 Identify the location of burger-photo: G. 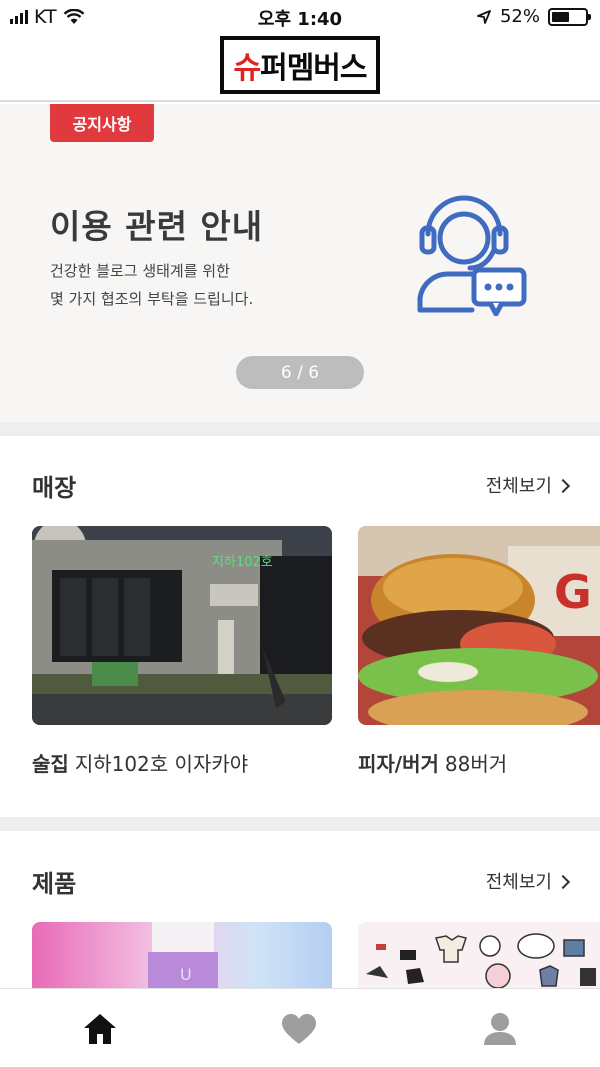
(479, 625).